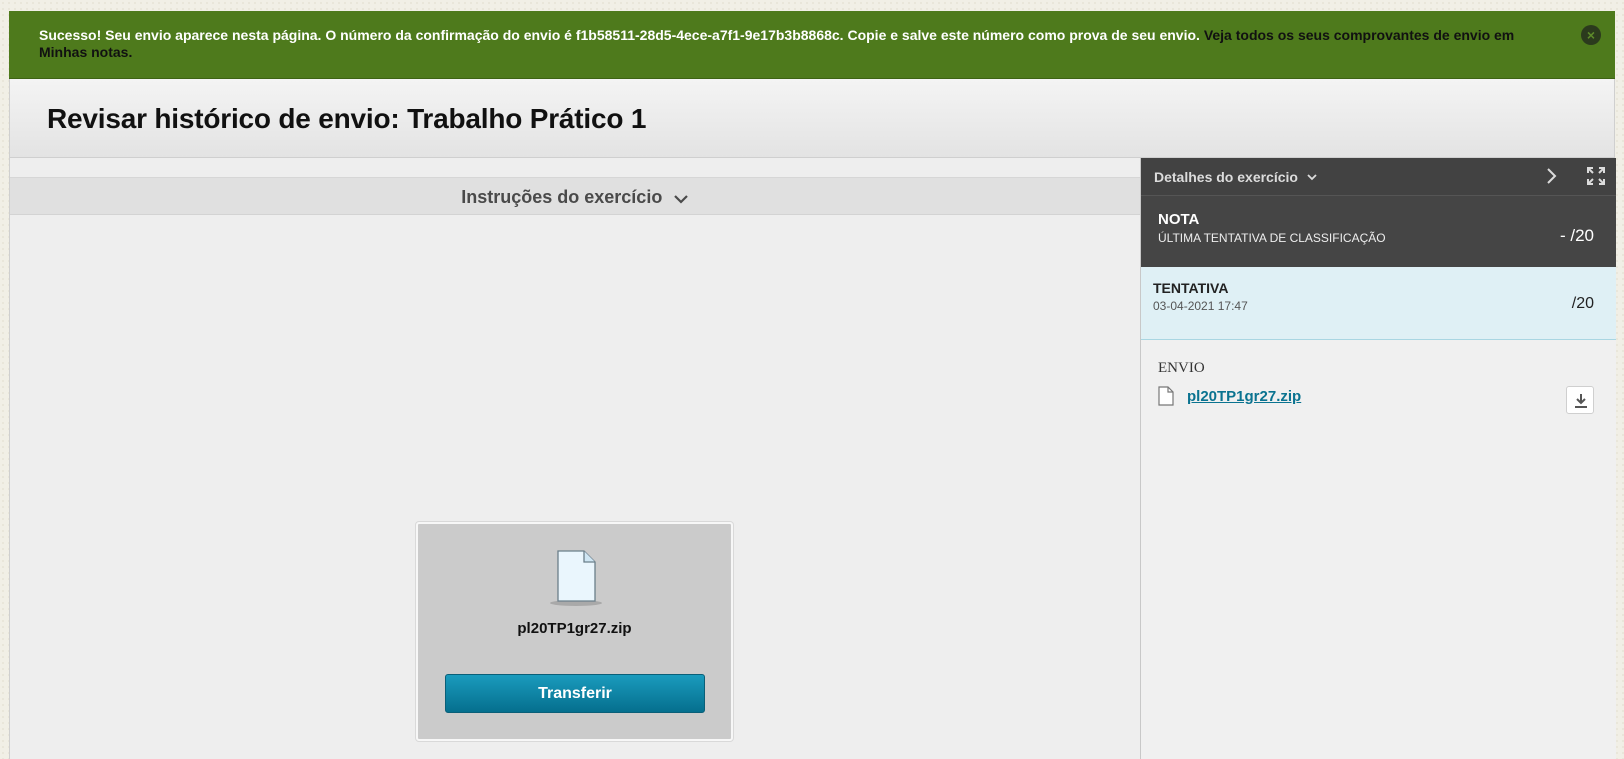  Describe the element at coordinates (1226, 177) in the screenshot. I see `details-title: Detalhes do exercício` at that location.